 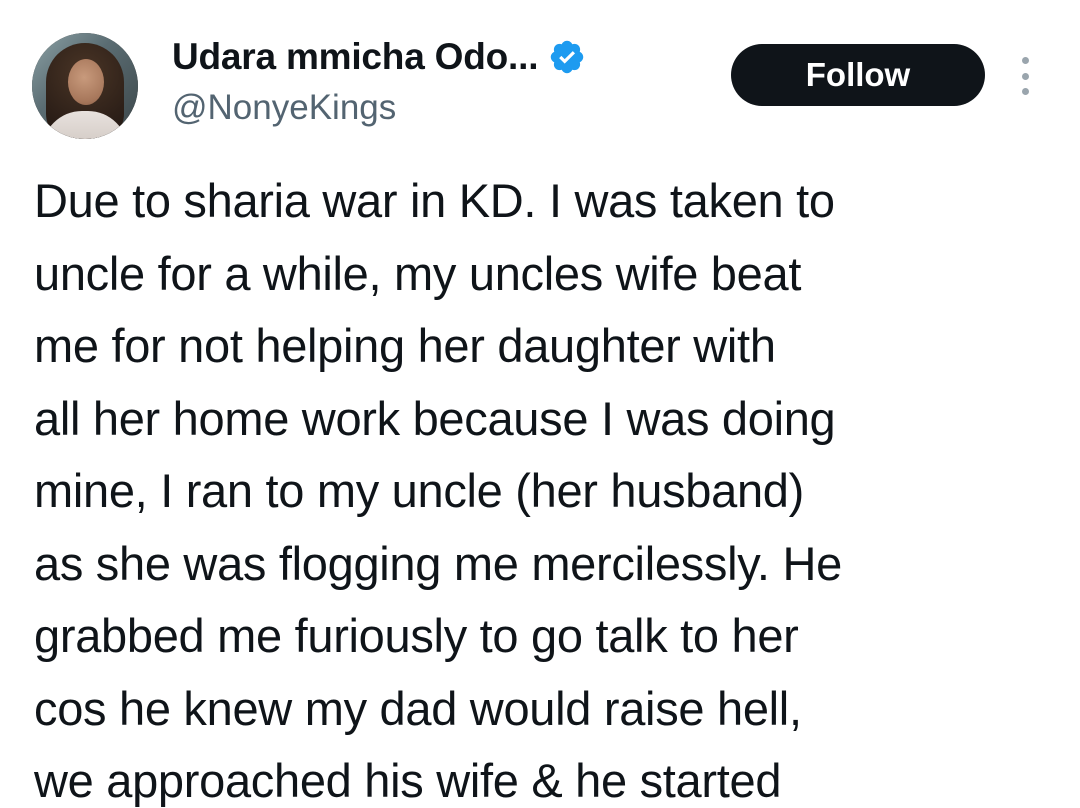 I want to click on tweet-text-line: cos he knew my dad would raise hell,, so click(x=418, y=708).